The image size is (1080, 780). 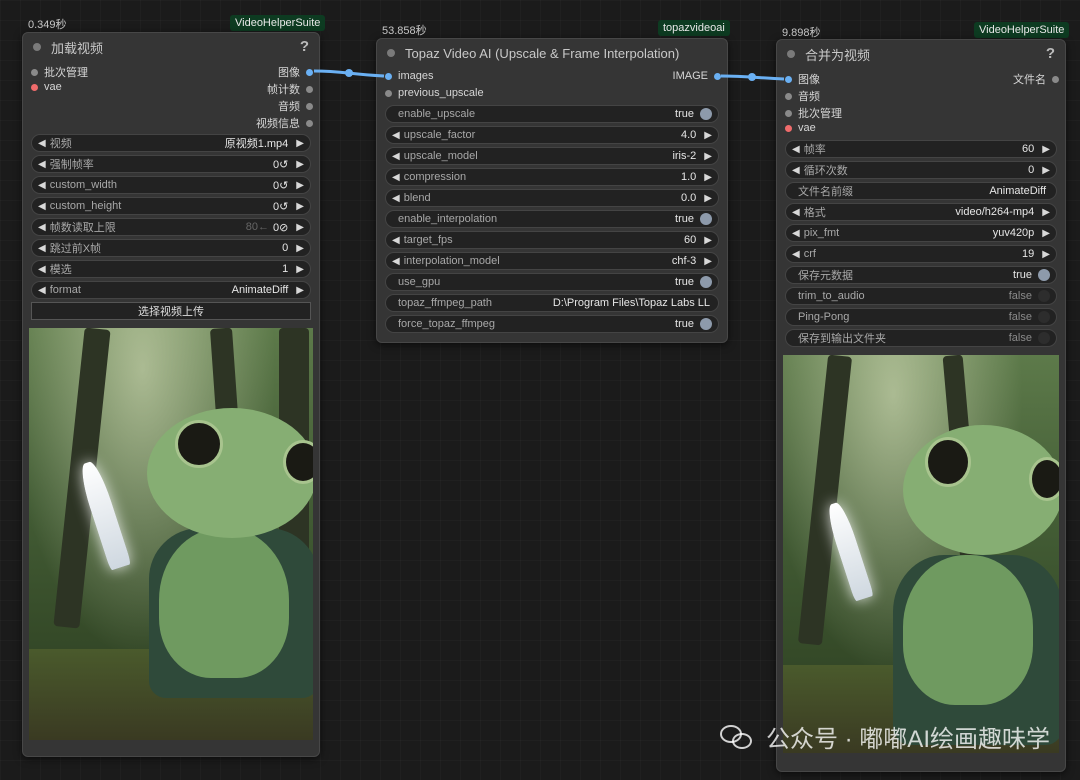 I want to click on node-links, so click(x=549, y=75).